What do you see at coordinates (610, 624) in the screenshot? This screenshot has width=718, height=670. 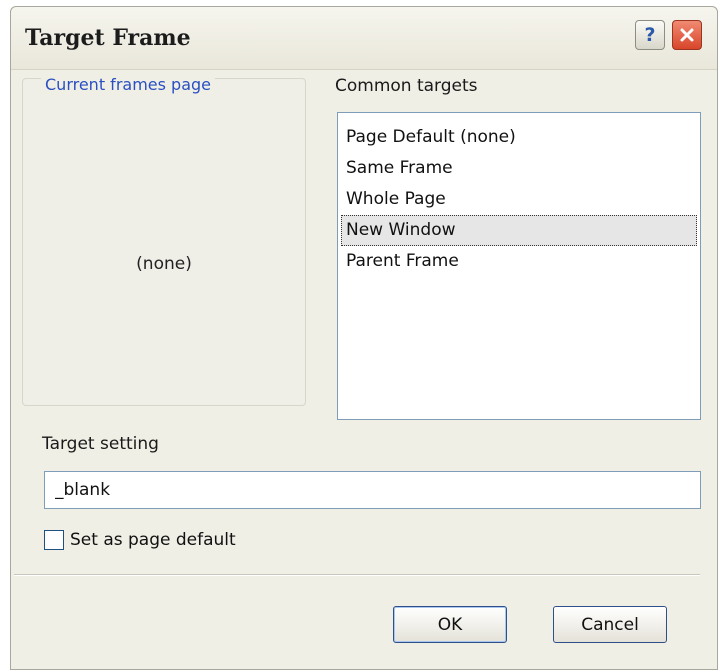 I see `cancel-button: Cancel` at bounding box center [610, 624].